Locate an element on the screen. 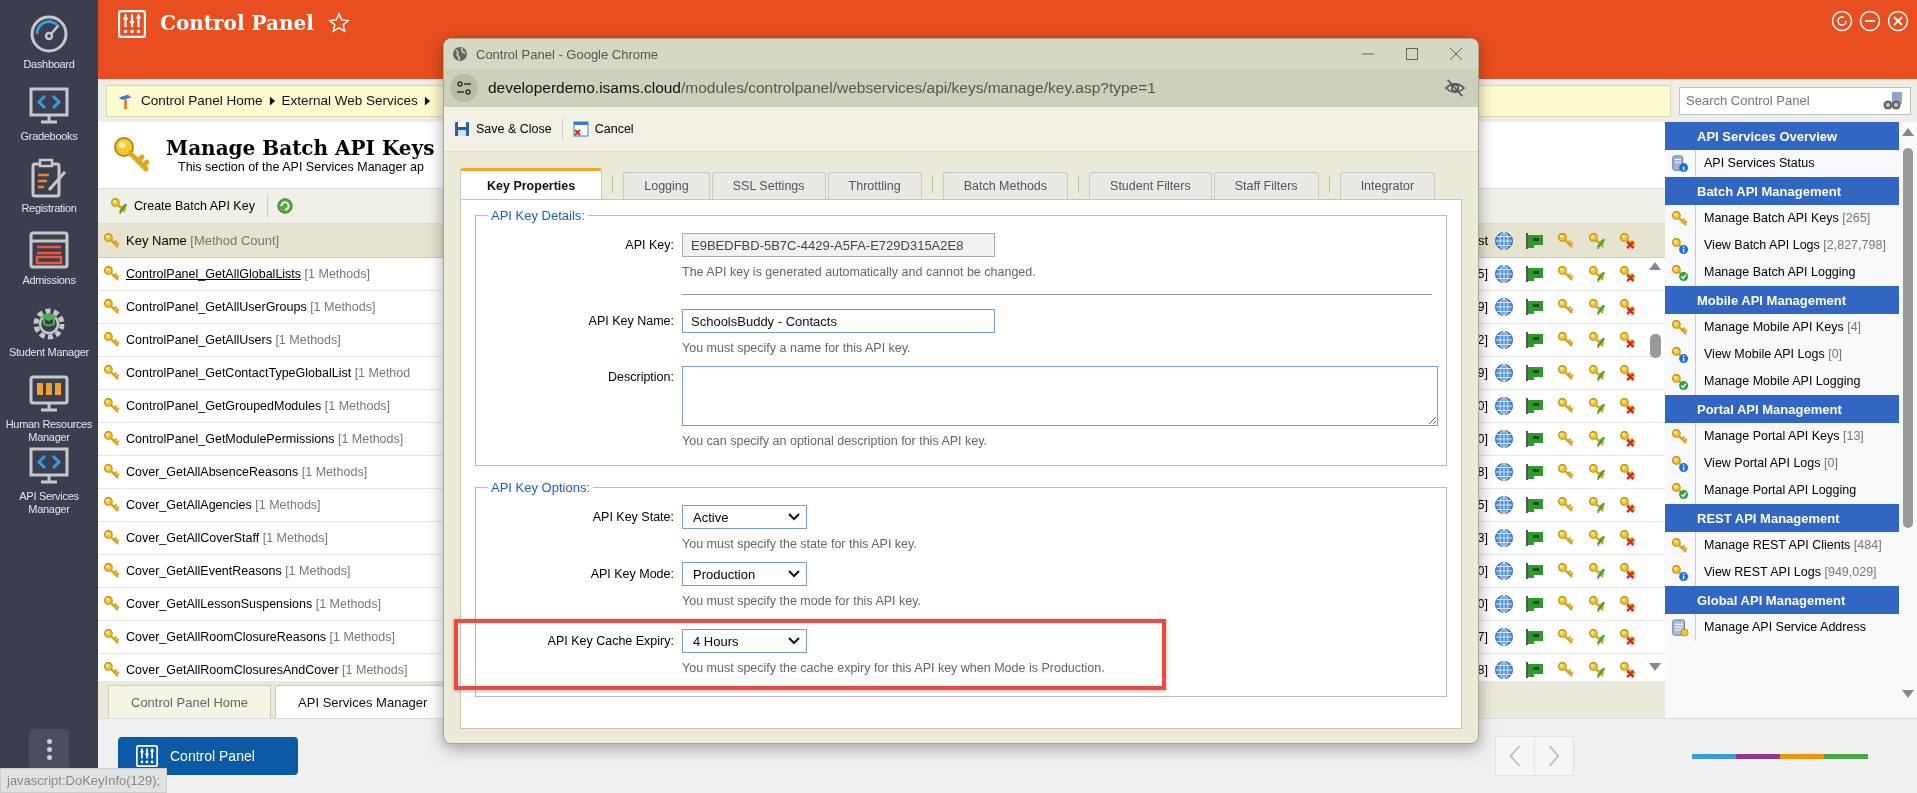 This screenshot has height=793, width=1917. panel-link: Manage Mobile API Keys [4] is located at coordinates (1797, 327).